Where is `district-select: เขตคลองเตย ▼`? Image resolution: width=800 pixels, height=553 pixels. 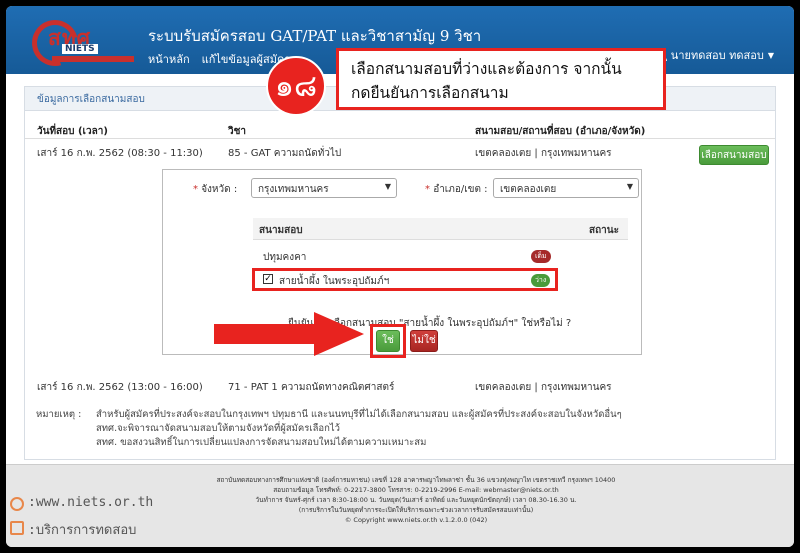 district-select: เขตคลองเตย ▼ is located at coordinates (566, 188).